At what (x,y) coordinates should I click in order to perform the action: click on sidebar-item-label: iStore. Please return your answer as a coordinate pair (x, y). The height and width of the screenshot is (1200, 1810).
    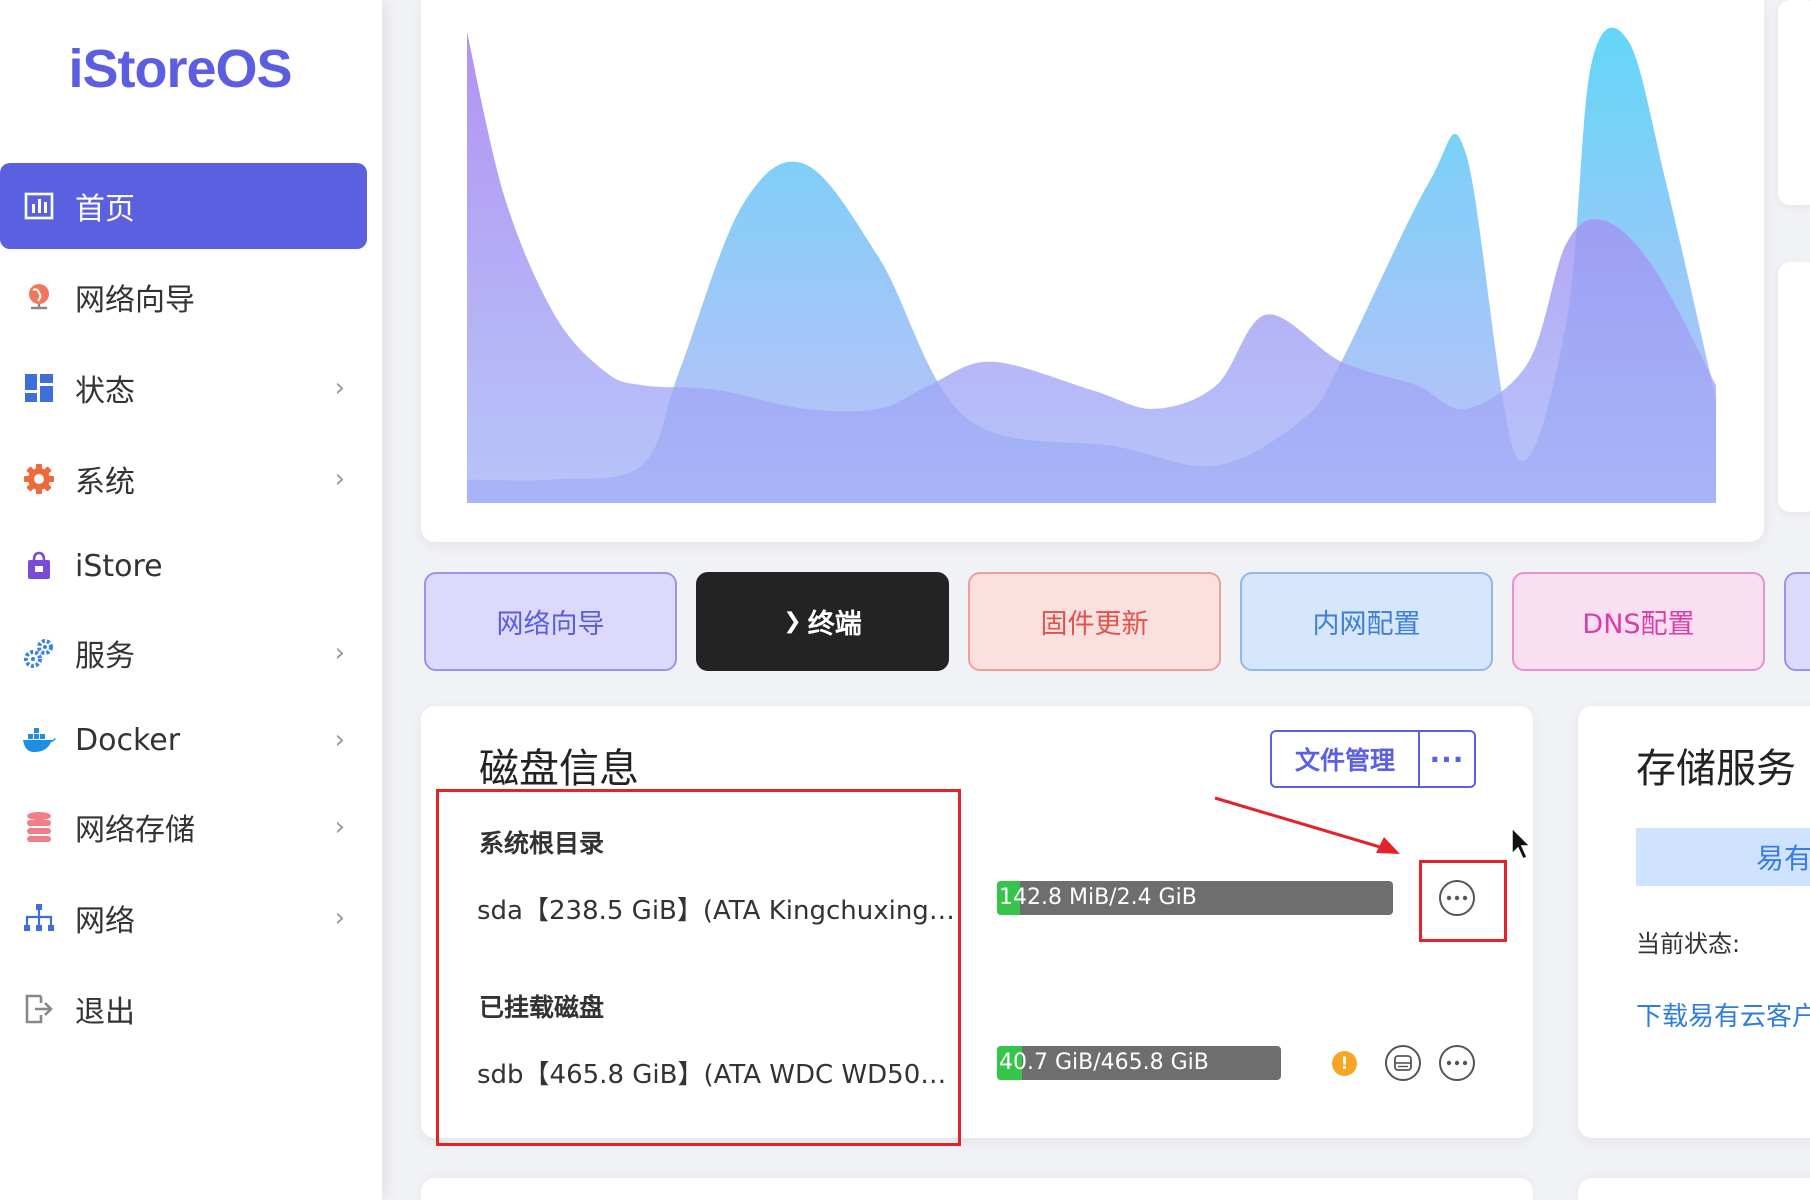
    Looking at the image, I should click on (119, 566).